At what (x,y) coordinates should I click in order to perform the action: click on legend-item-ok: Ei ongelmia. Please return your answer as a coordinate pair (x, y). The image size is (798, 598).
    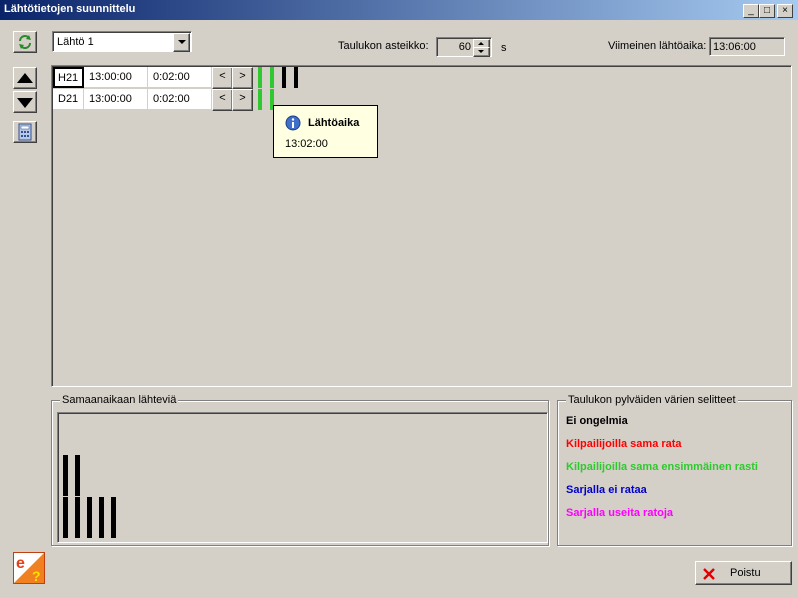
    Looking at the image, I should click on (597, 421).